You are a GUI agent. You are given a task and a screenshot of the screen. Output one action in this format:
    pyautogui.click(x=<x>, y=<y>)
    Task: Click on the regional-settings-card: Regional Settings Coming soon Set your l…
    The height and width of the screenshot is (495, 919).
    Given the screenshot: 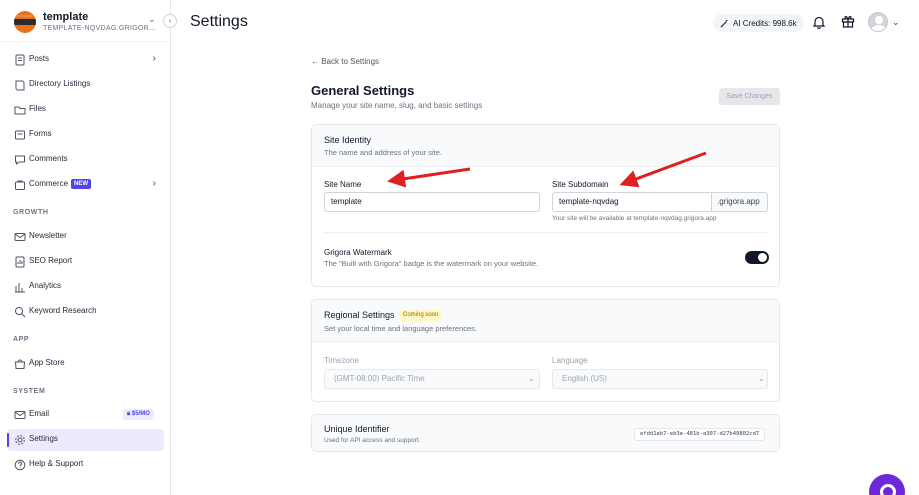 What is the action you would take?
    pyautogui.click(x=545, y=350)
    